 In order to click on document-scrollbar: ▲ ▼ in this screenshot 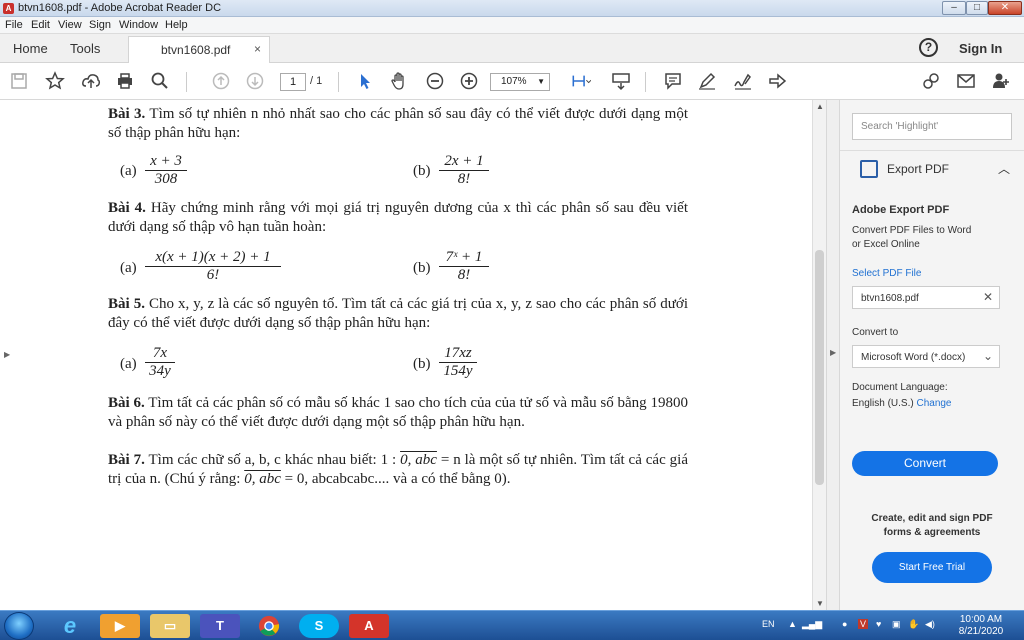, I will do `click(819, 355)`.